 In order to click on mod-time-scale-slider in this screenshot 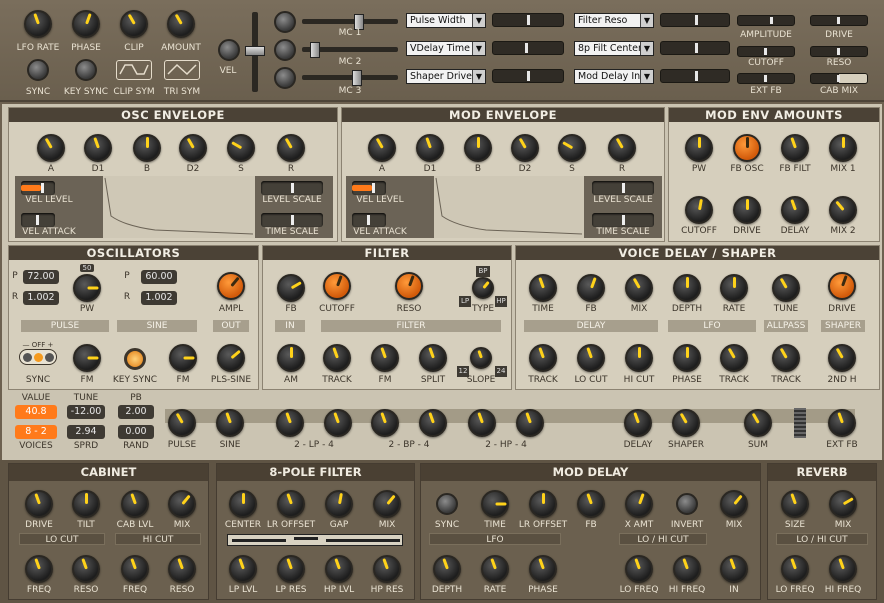, I will do `click(623, 220)`.